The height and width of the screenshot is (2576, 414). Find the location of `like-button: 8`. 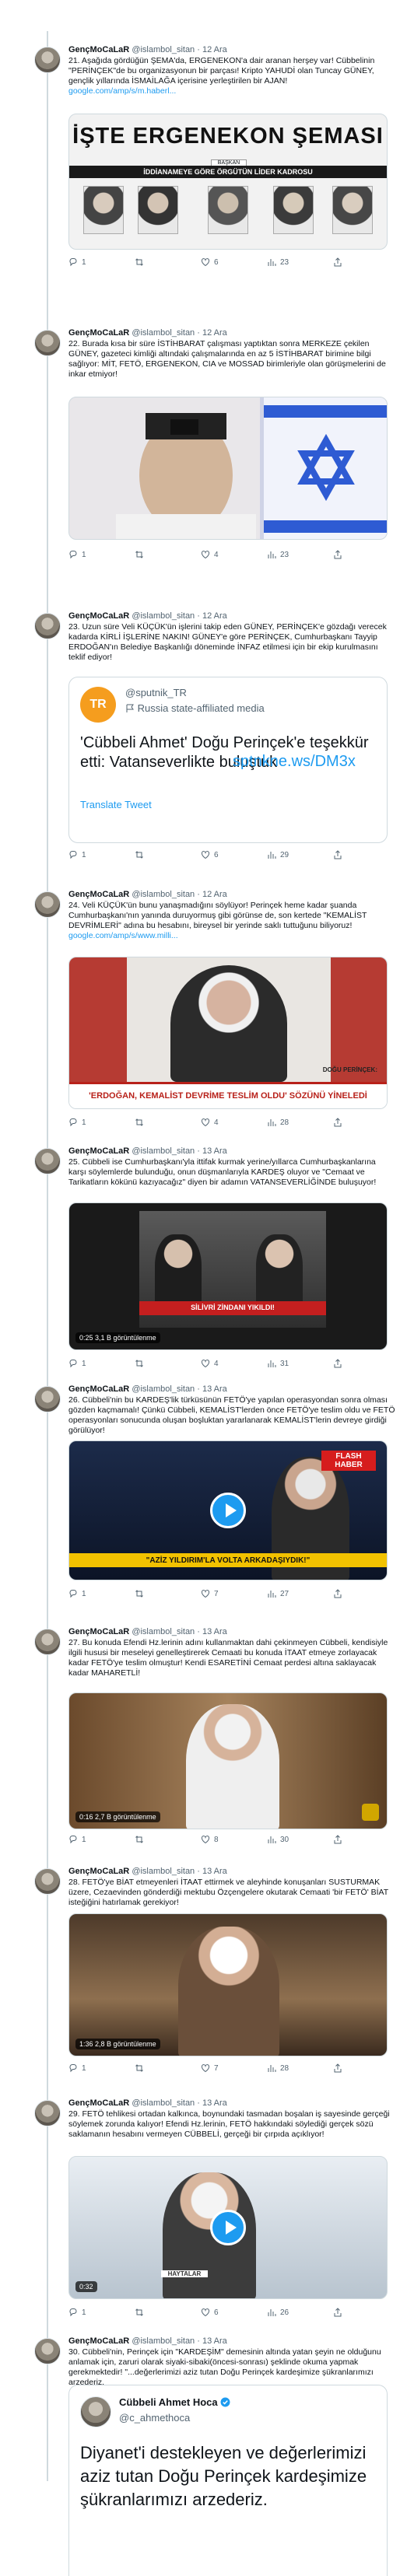

like-button: 8 is located at coordinates (217, 1840).